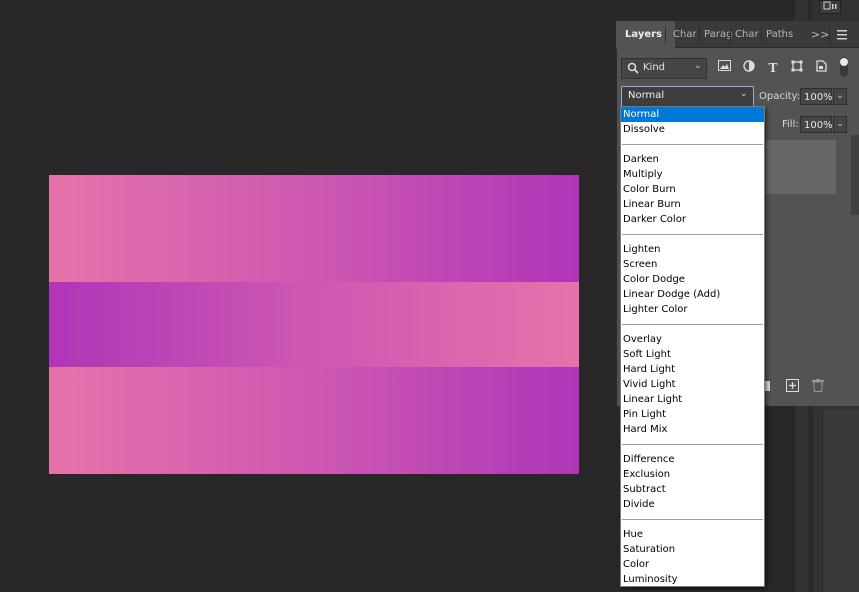 Image resolution: width=859 pixels, height=592 pixels. I want to click on lower-dock-panel, so click(840, 501).